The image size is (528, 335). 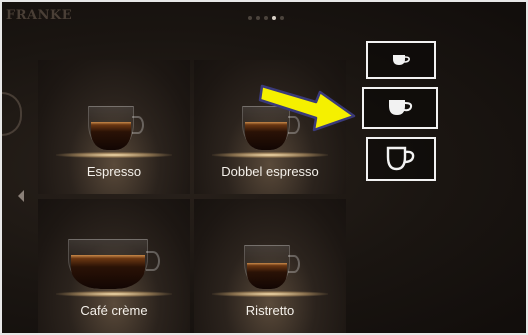 I want to click on cup-size-large-button, so click(x=401, y=159).